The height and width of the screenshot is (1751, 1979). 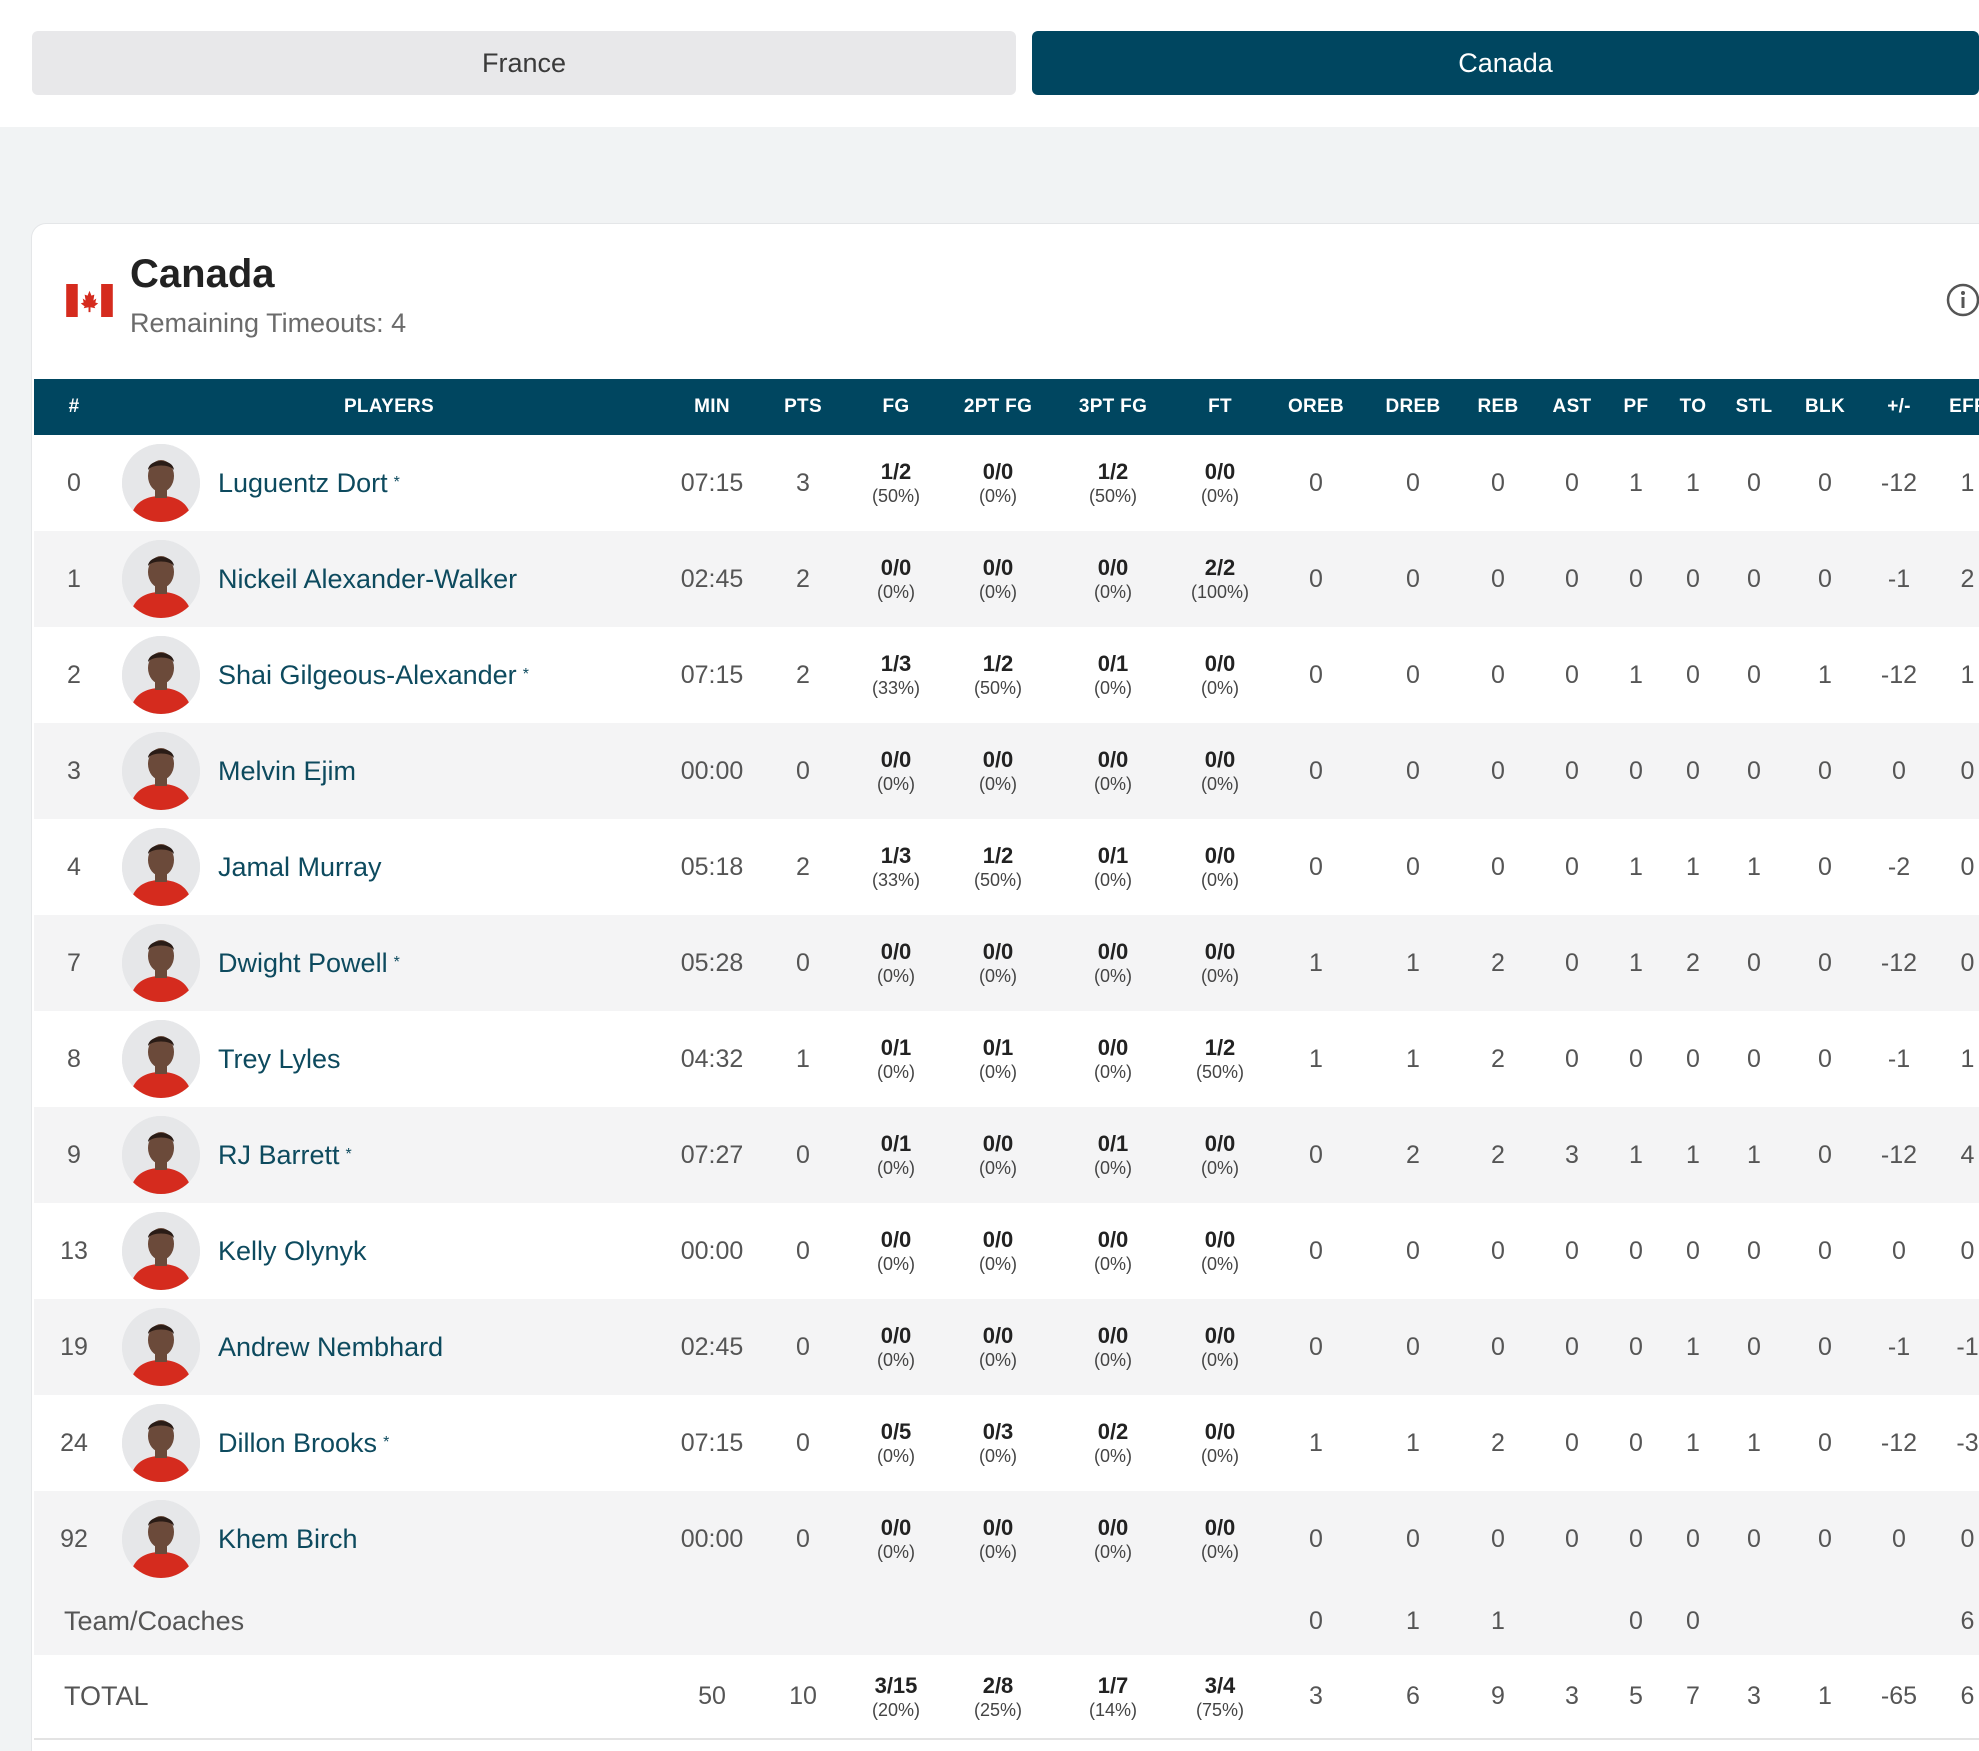 I want to click on fg2-percentage: (50%), so click(x=997, y=688).